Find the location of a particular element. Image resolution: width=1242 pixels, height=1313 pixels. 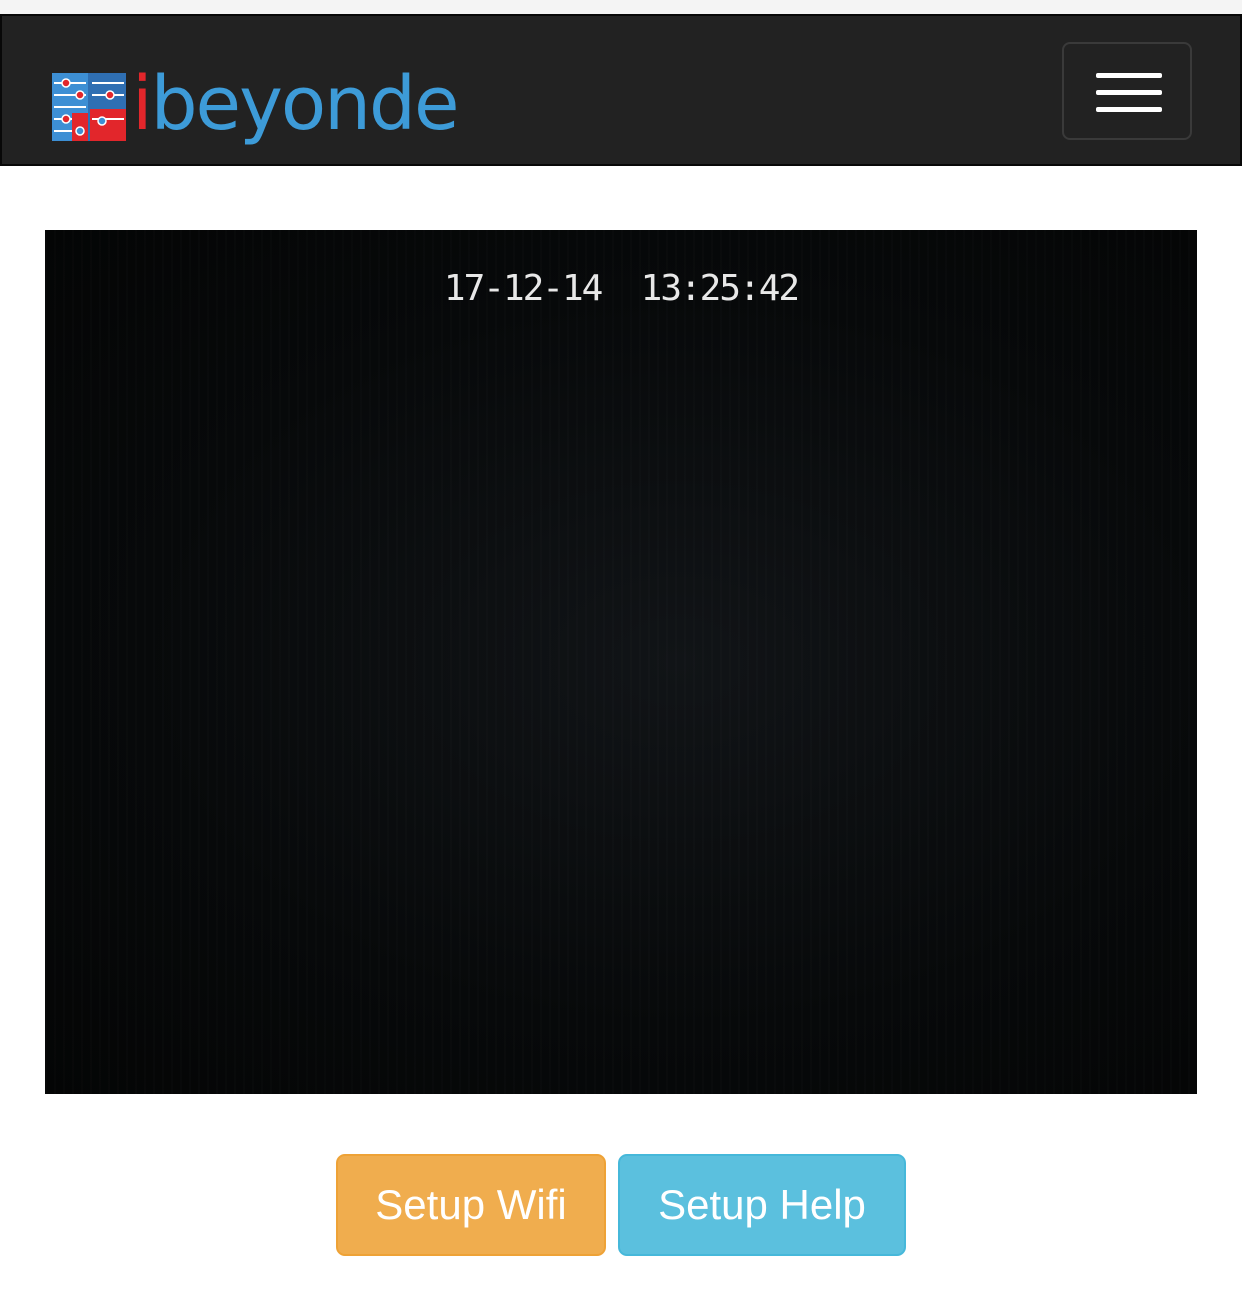

top-strip is located at coordinates (621, 7).